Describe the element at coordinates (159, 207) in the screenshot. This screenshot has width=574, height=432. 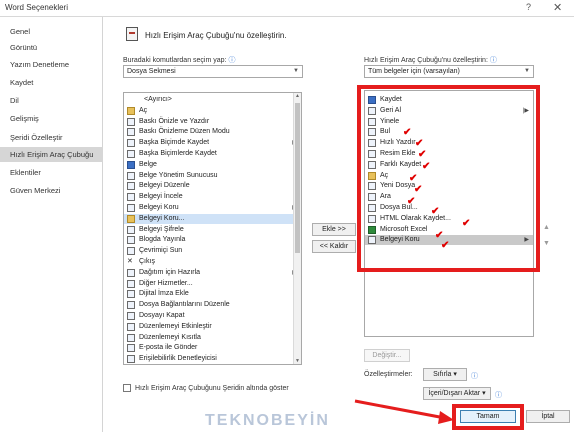
I see `command-label: Belgeyi Koru` at that location.